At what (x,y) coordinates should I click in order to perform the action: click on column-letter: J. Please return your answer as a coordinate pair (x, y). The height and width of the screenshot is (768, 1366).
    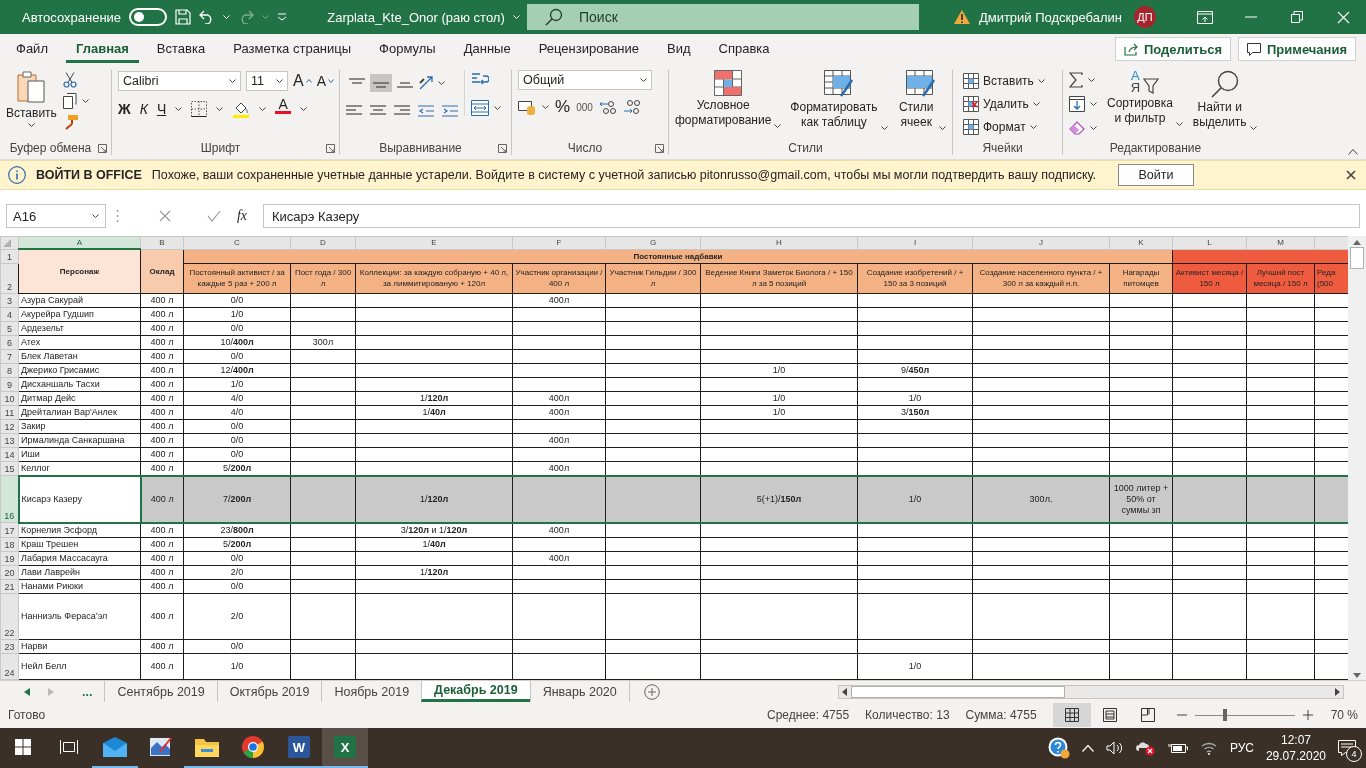
    Looking at the image, I should click on (1041, 242).